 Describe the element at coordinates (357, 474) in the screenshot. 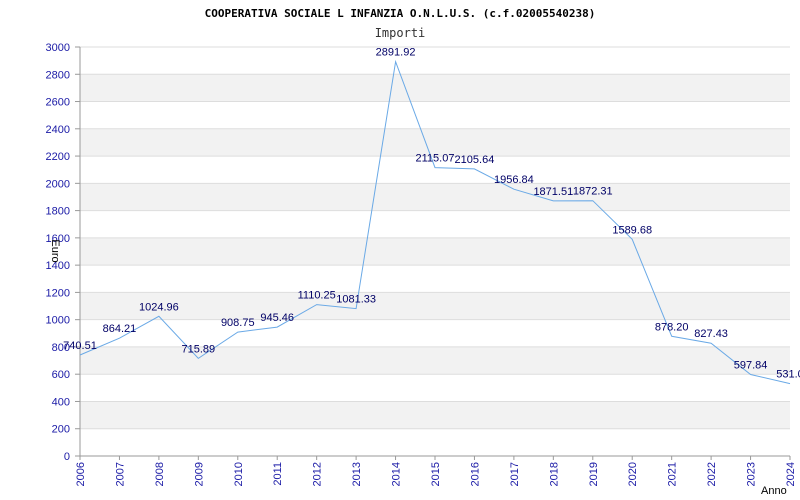

I see `x-tick-label: 2013` at that location.